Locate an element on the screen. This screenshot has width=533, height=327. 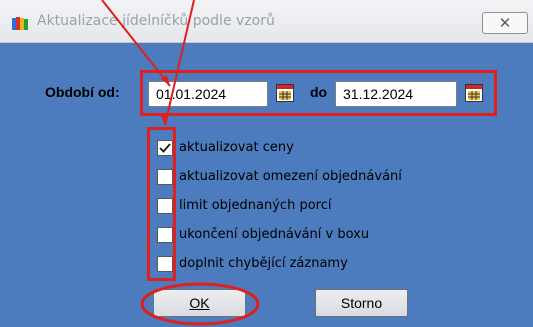
ok-button: OK is located at coordinates (199, 303).